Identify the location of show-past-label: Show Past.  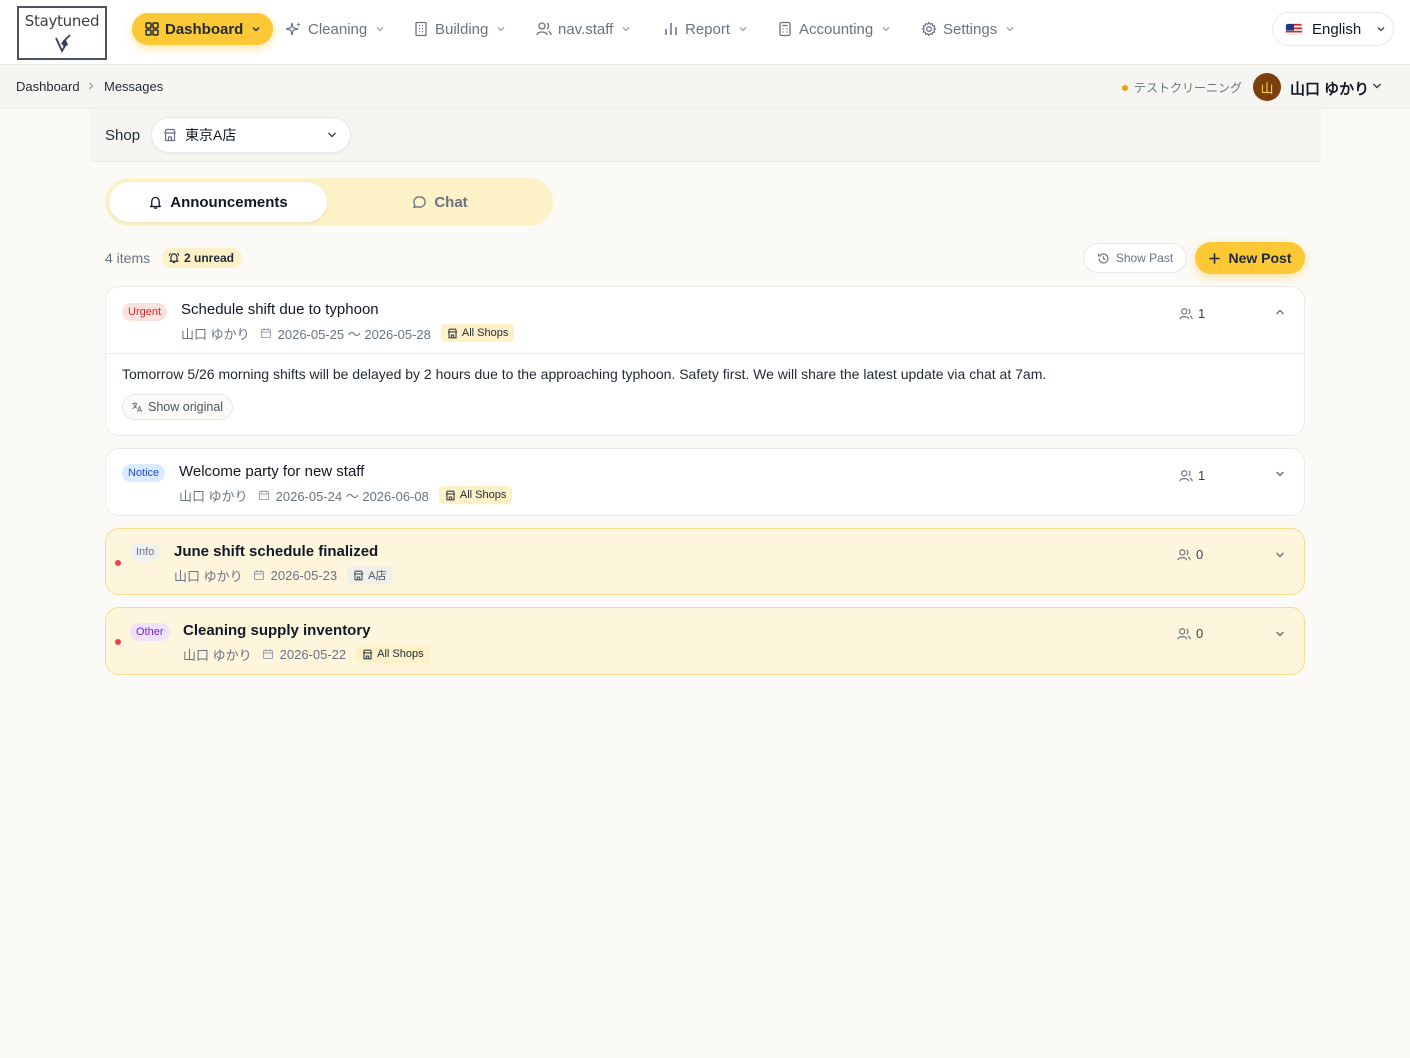
(1144, 258).